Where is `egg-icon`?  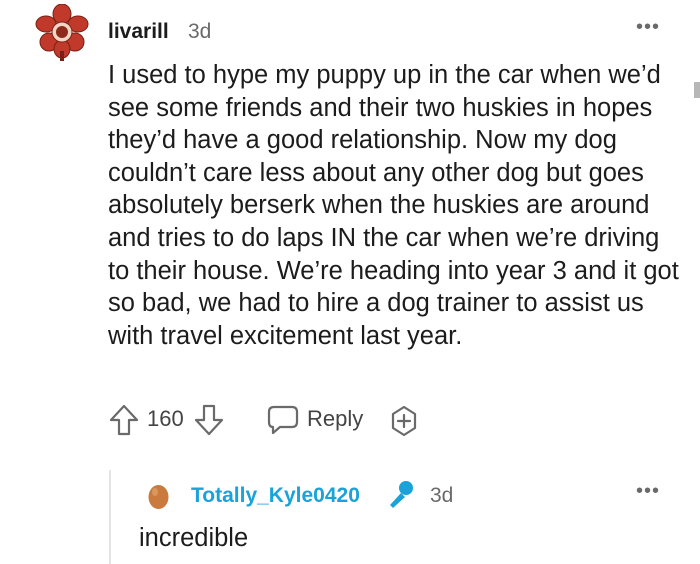
egg-icon is located at coordinates (158, 497).